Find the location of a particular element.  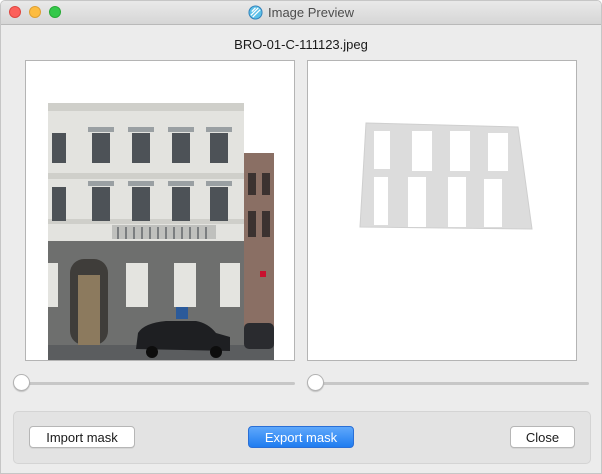

left-zoom-slider is located at coordinates (155, 383).